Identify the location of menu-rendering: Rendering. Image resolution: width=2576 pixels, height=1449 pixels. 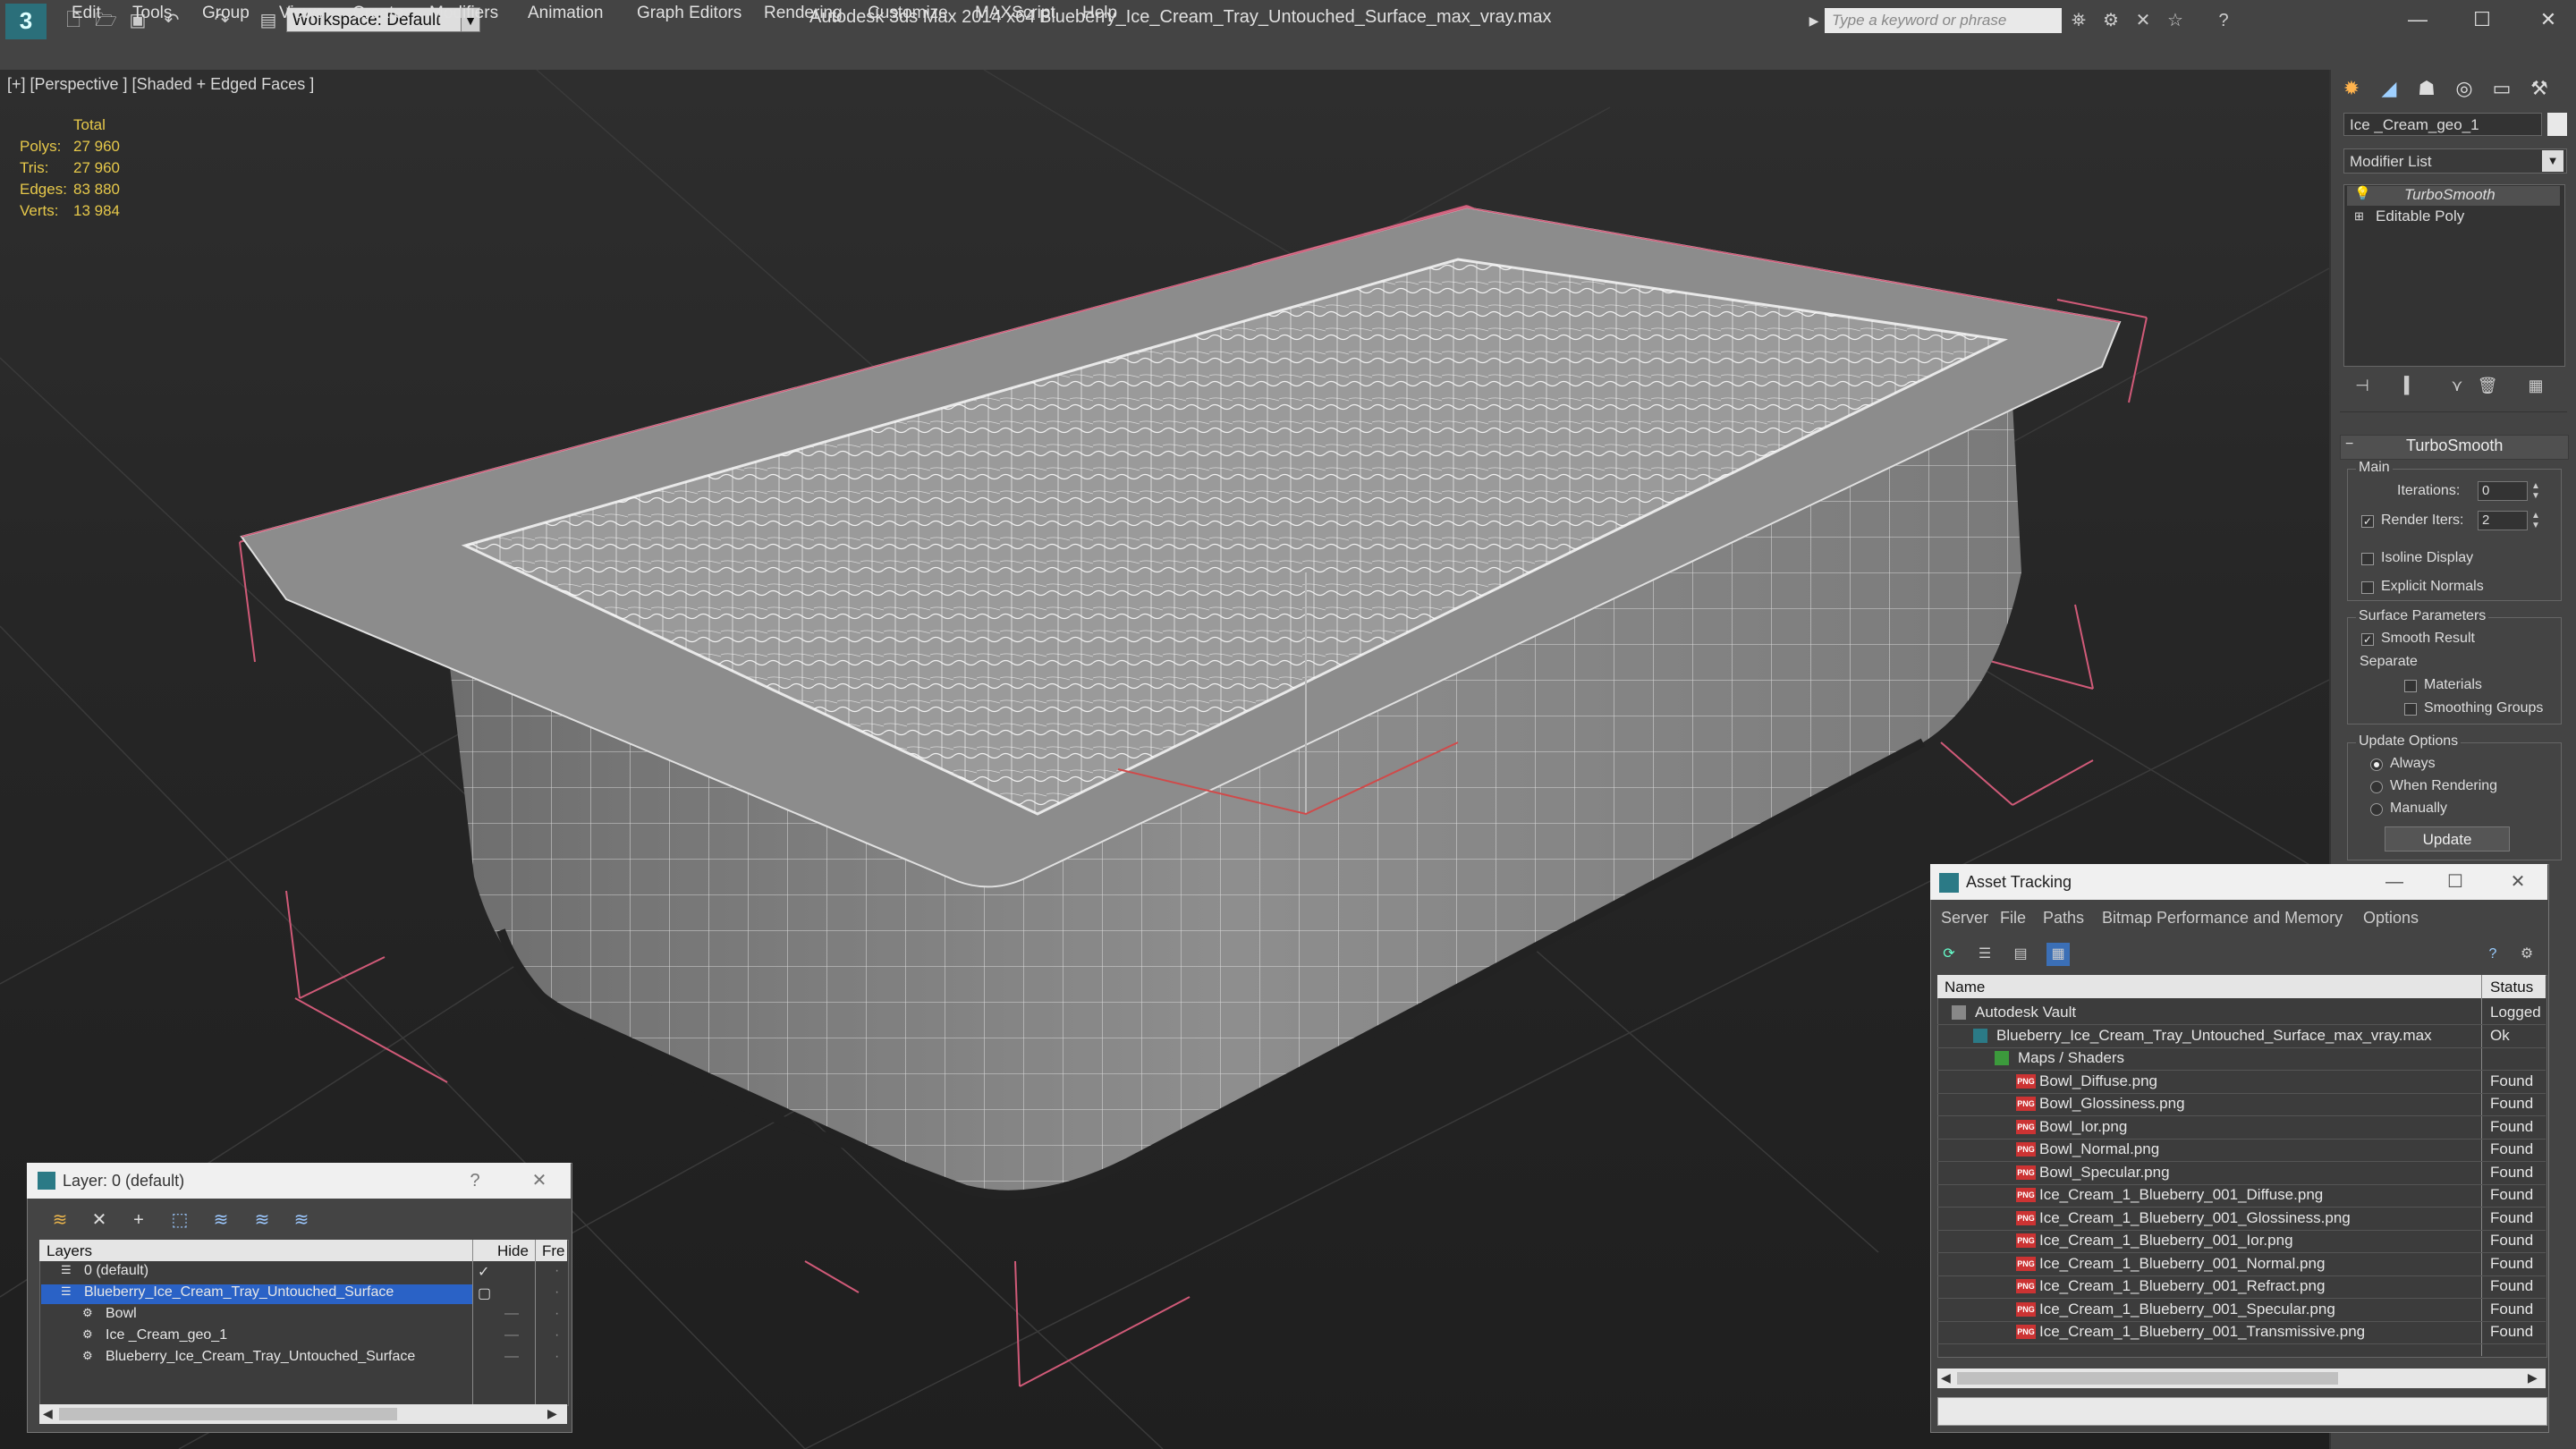
(803, 13).